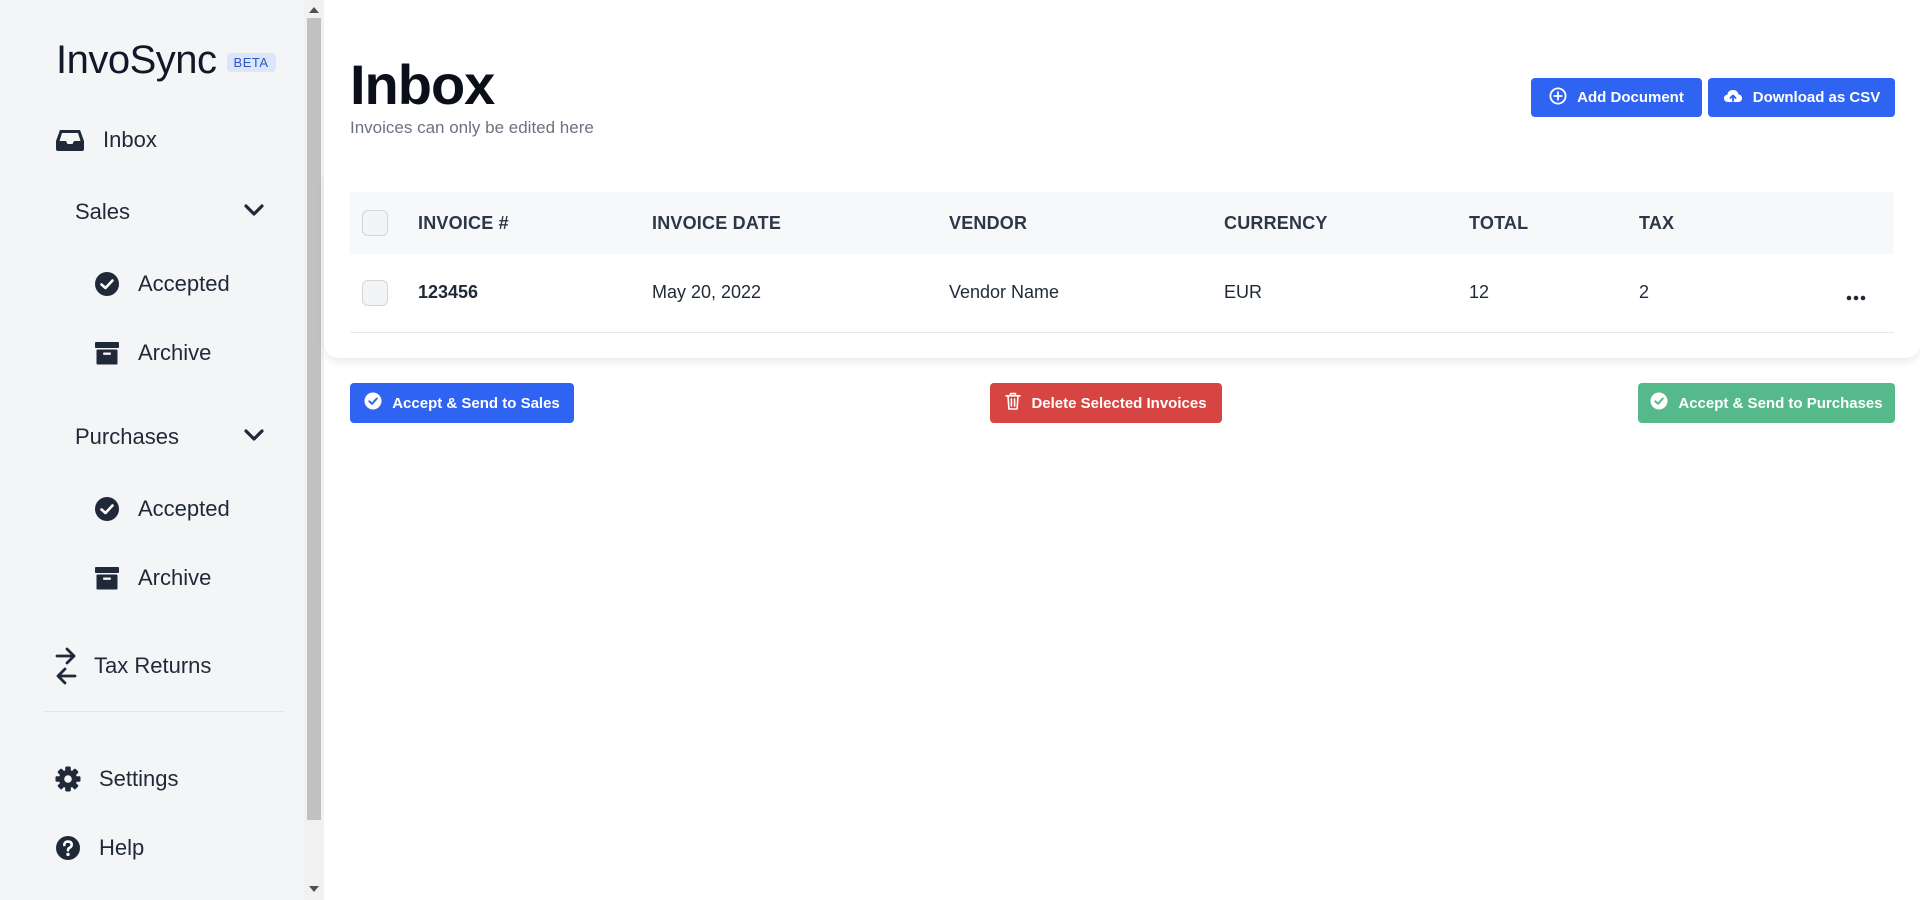 This screenshot has height=900, width=1920. What do you see at coordinates (476, 403) in the screenshot?
I see `button-label: Accept & Send to Sales` at bounding box center [476, 403].